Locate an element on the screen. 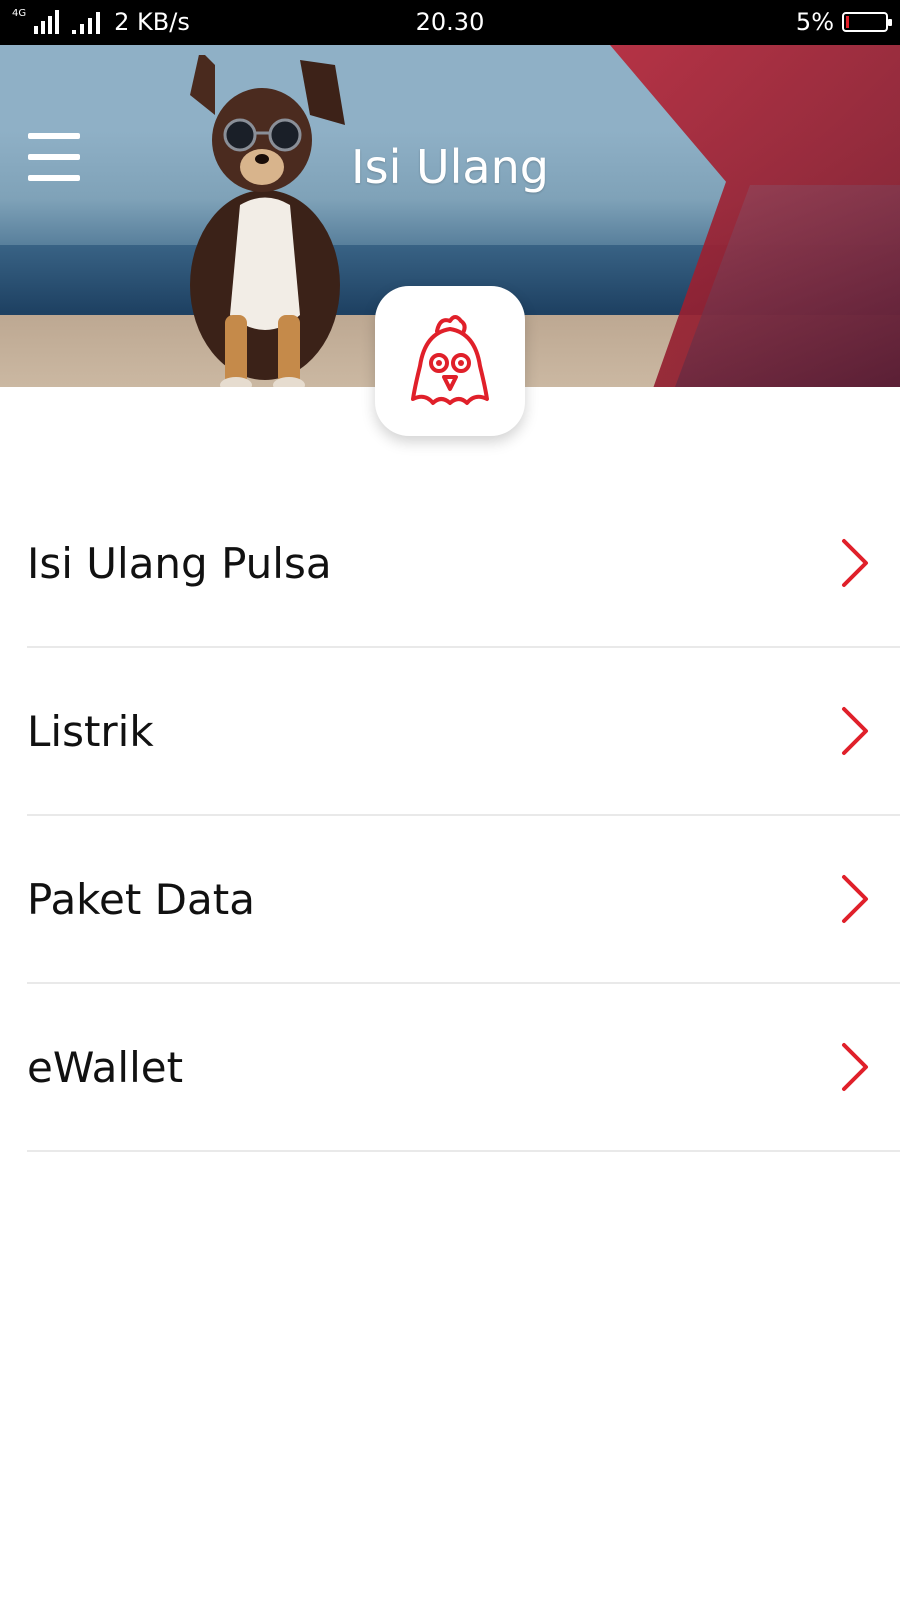  dog-photo is located at coordinates (267, 221).